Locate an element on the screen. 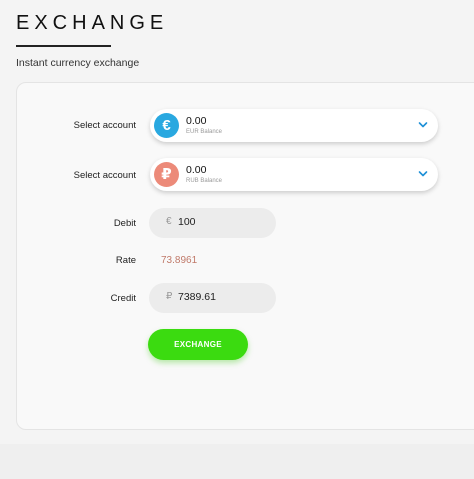  page-title: EXCHANGE is located at coordinates (92, 23).